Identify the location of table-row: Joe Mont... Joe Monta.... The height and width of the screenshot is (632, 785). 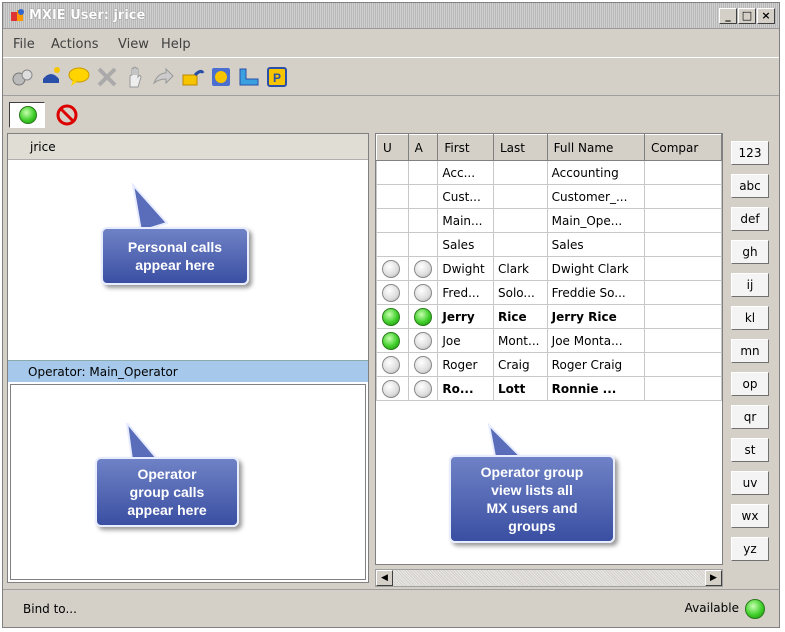
(549, 340).